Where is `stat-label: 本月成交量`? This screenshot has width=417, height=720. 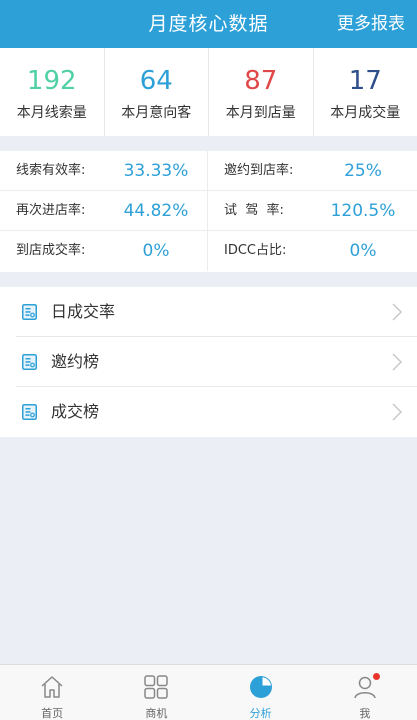
stat-label: 本月成交量 is located at coordinates (365, 113).